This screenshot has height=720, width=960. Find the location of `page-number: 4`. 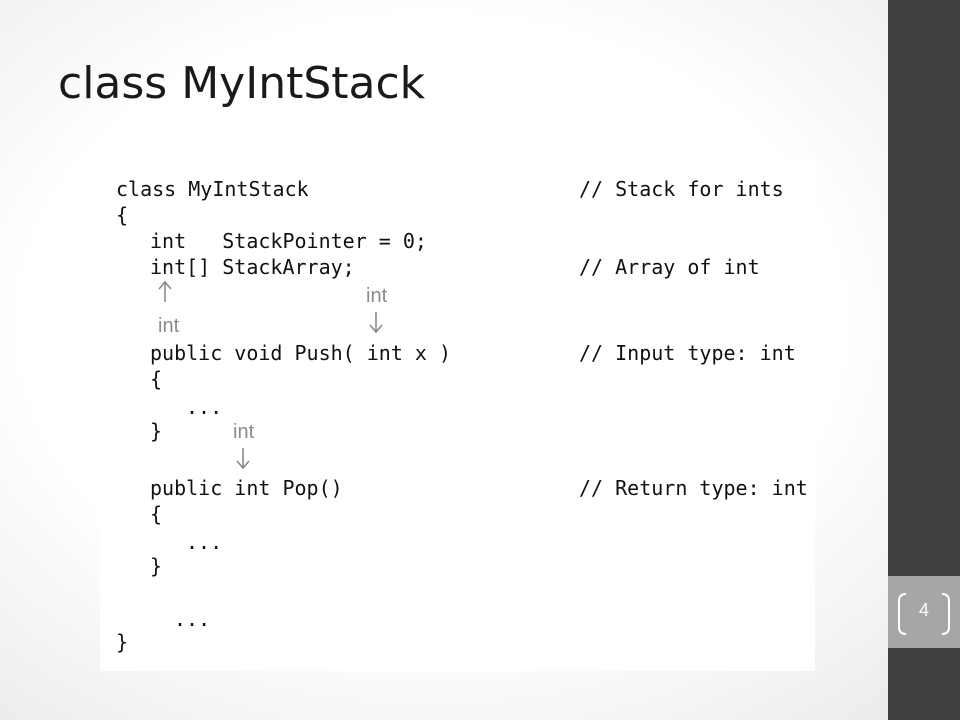

page-number: 4 is located at coordinates (923, 610).